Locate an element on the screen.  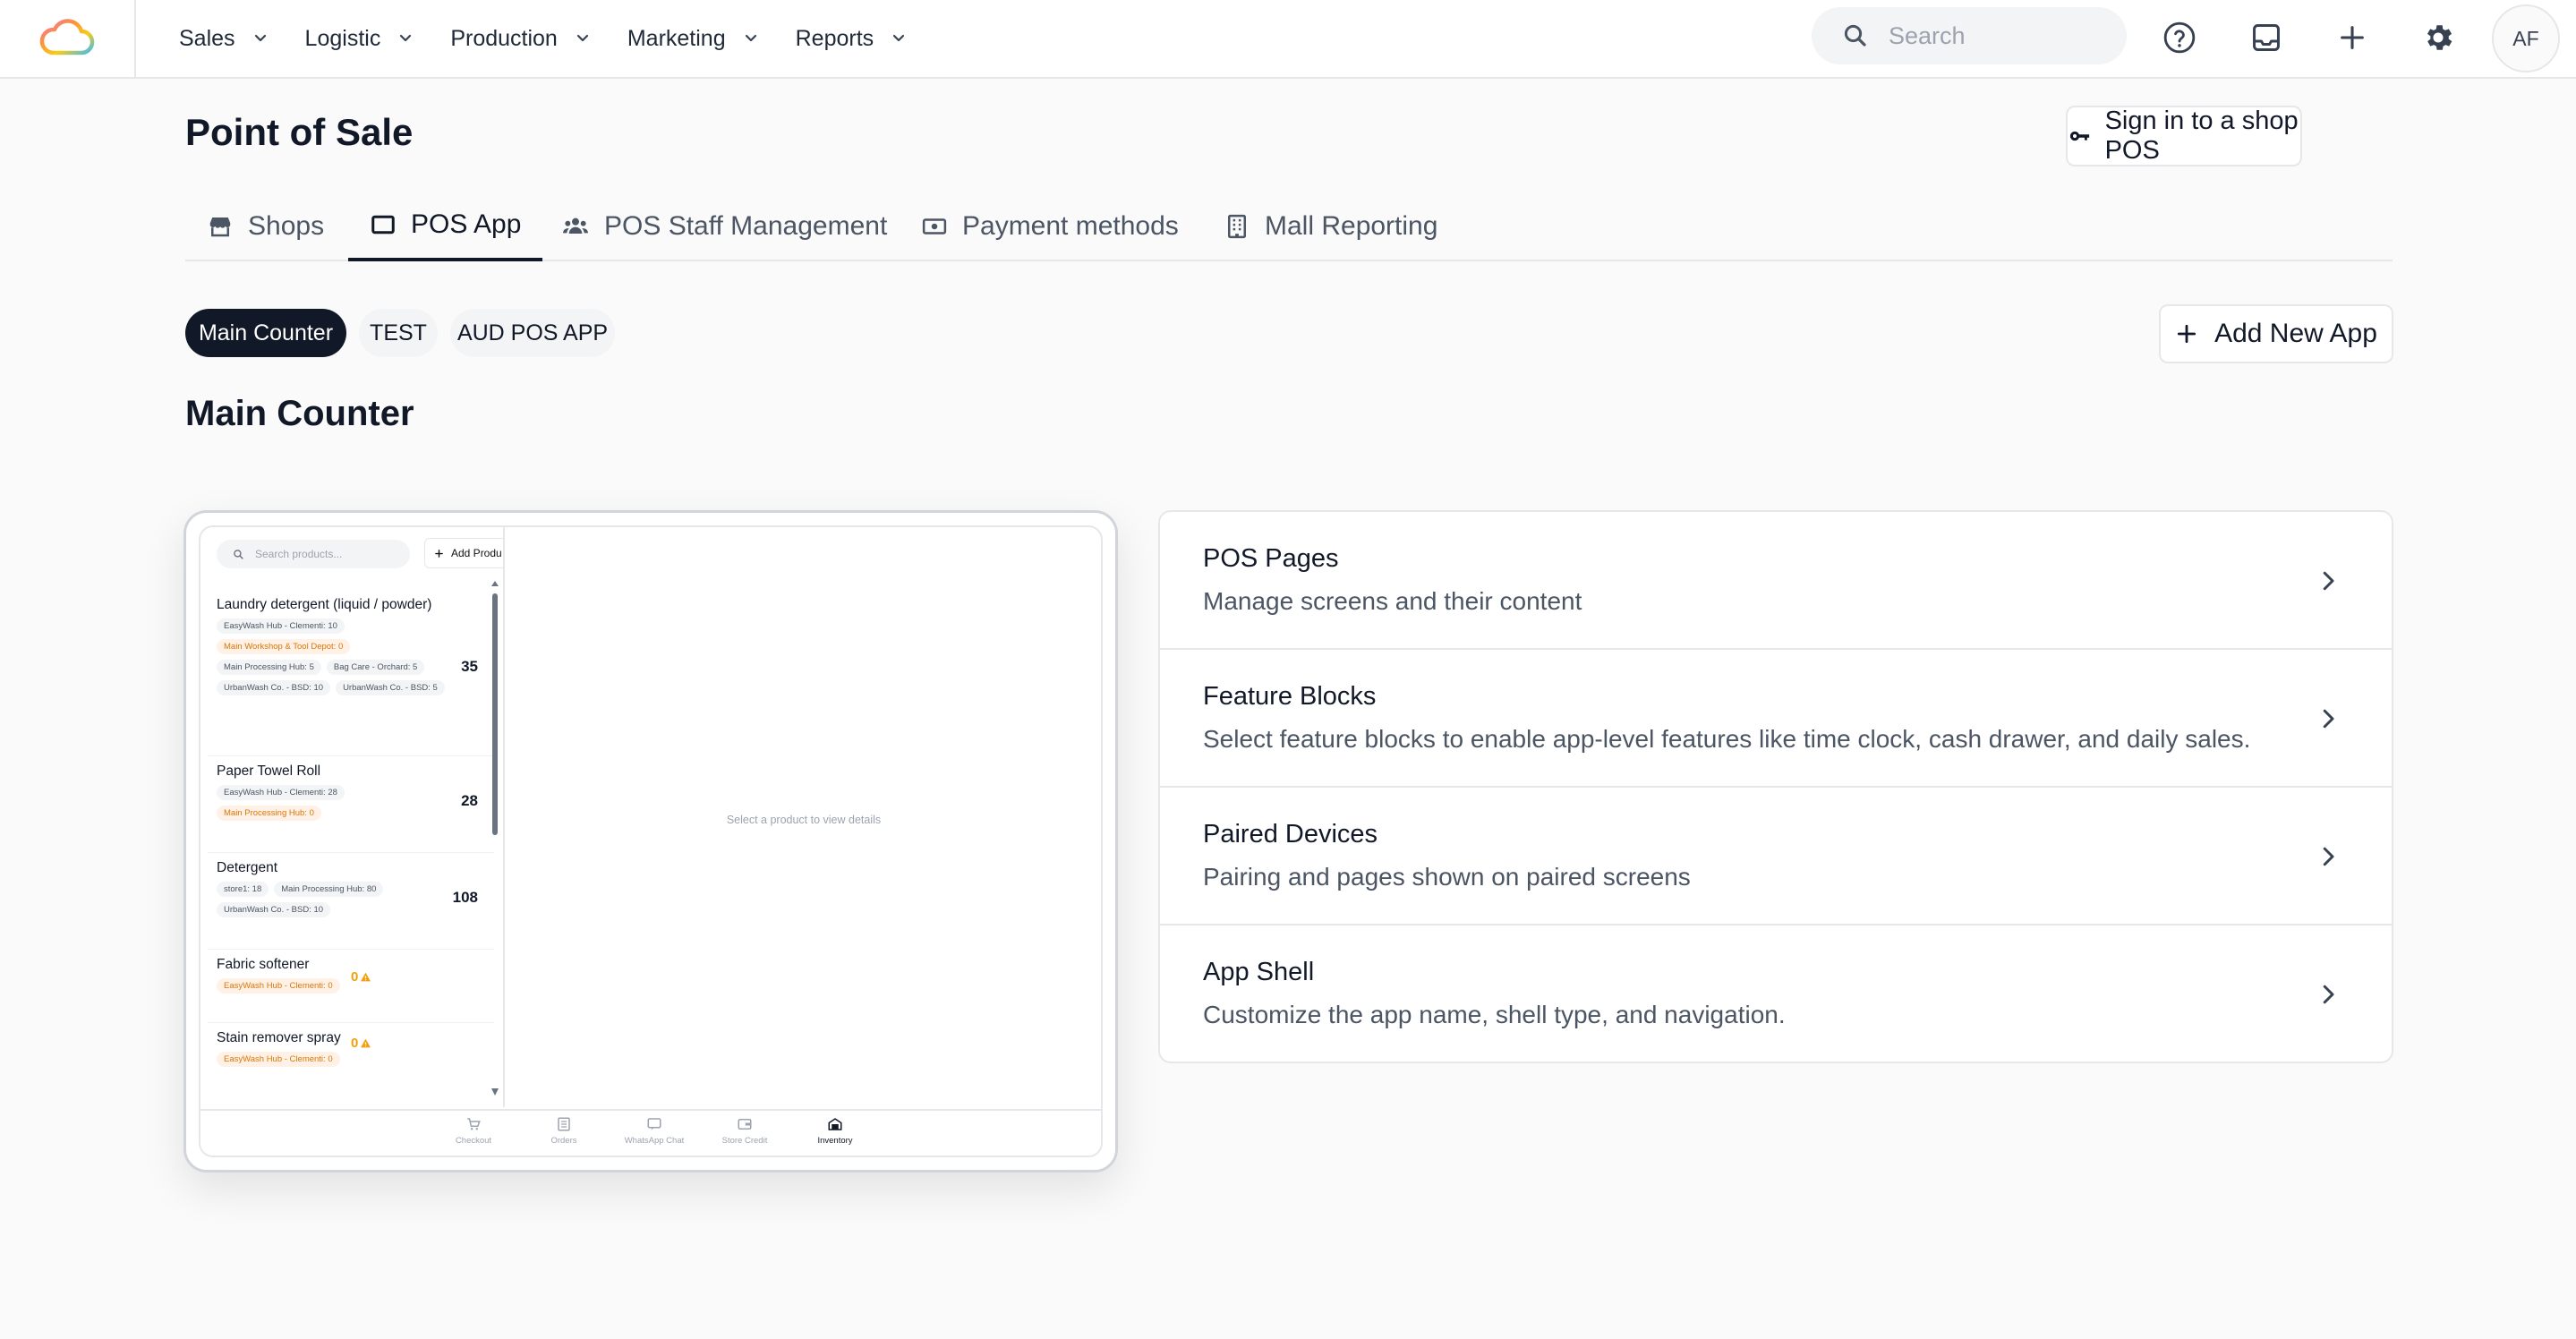
nav-logistic-label: Logistic is located at coordinates (342, 38).